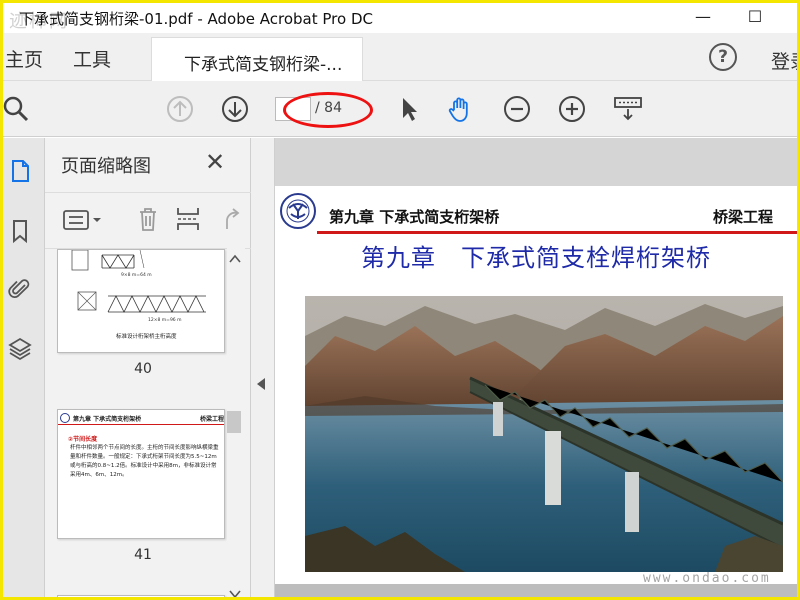  What do you see at coordinates (232, 219) in the screenshot?
I see `rotate-icon` at bounding box center [232, 219].